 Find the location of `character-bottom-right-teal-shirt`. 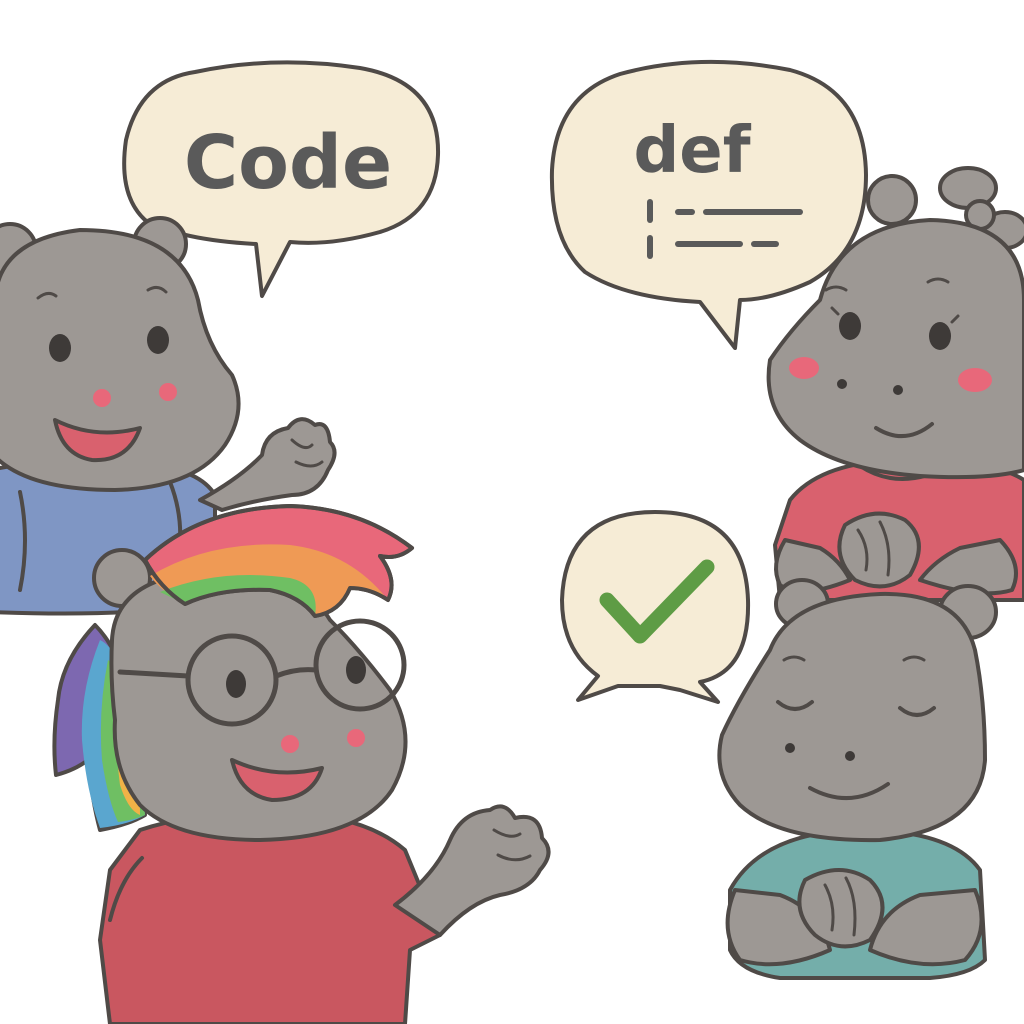

character-bottom-right-teal-shirt is located at coordinates (857, 779).